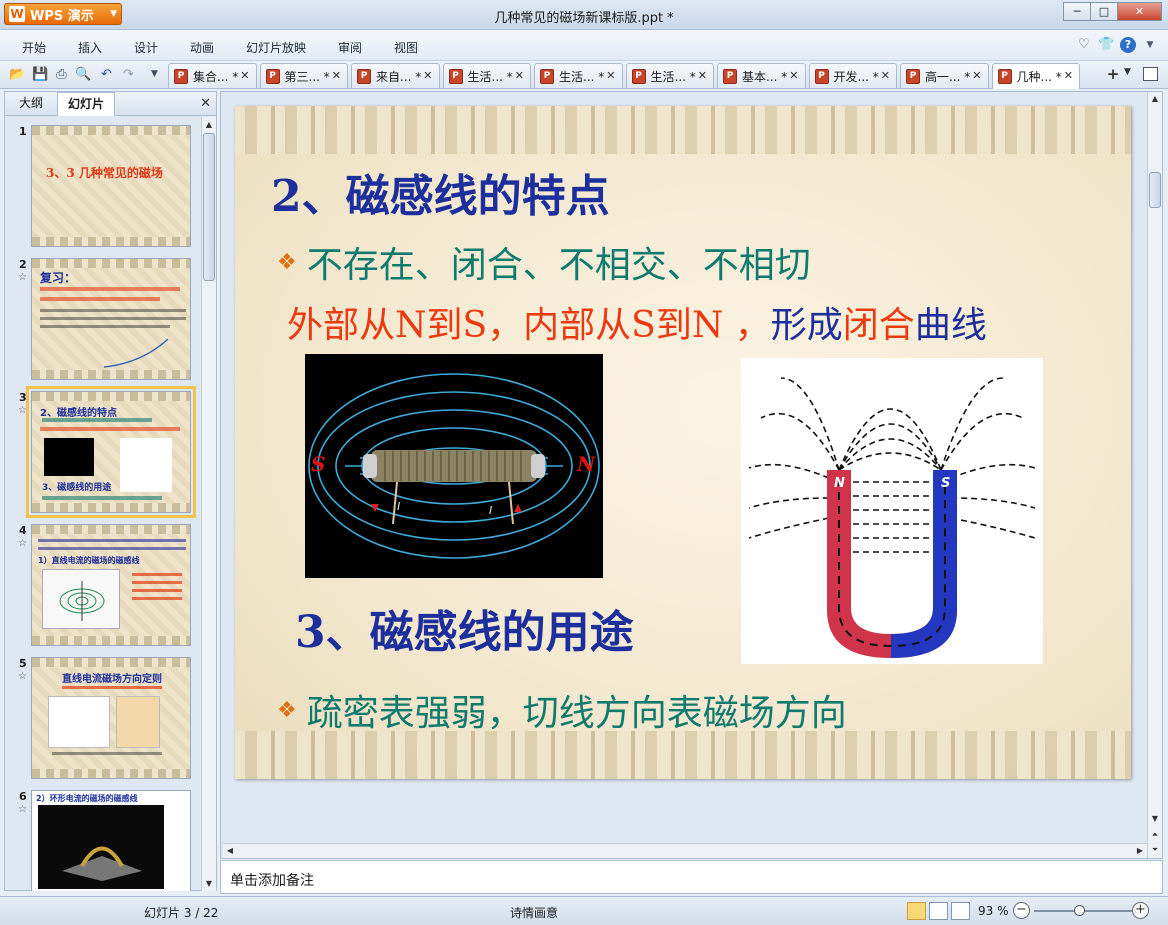 This screenshot has width=1168, height=925. I want to click on slide-thumbnail-3: 2、磁感线的特点 3、磁感线的用途, so click(111, 452).